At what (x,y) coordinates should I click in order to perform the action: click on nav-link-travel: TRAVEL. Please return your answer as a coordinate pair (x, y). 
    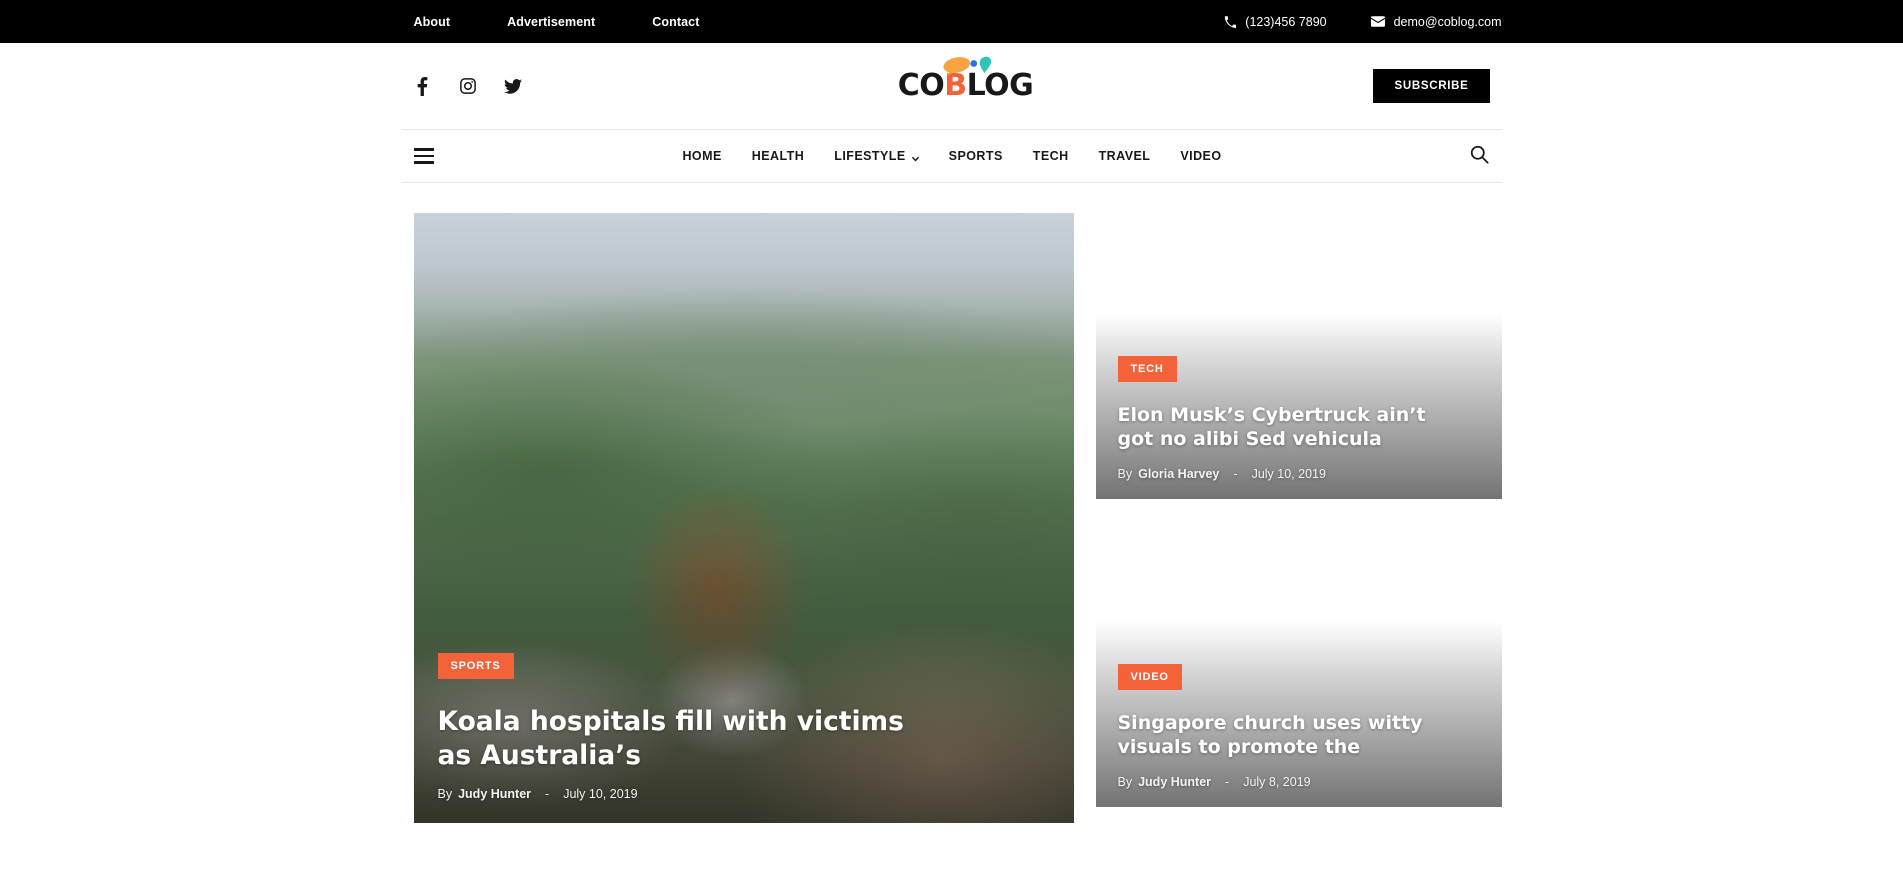
    Looking at the image, I should click on (1125, 156).